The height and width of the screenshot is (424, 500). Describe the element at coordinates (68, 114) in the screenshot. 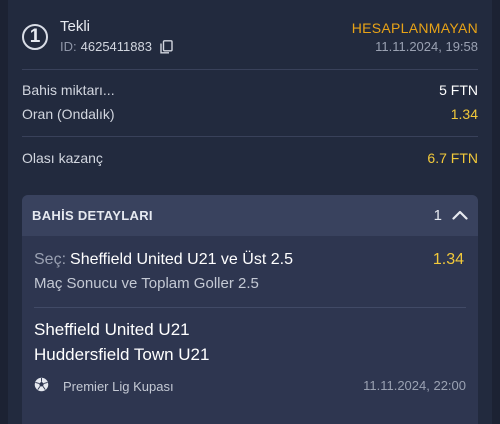

I see `odds-label: Oran (Ondalık)` at that location.